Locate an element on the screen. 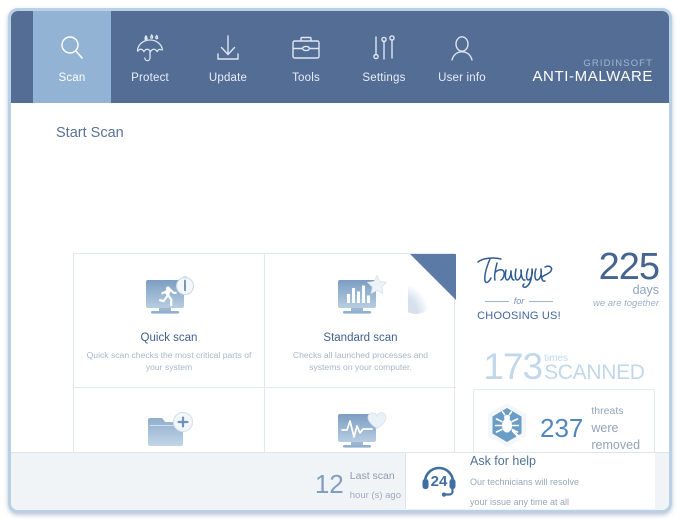  for-divider: for is located at coordinates (519, 301).